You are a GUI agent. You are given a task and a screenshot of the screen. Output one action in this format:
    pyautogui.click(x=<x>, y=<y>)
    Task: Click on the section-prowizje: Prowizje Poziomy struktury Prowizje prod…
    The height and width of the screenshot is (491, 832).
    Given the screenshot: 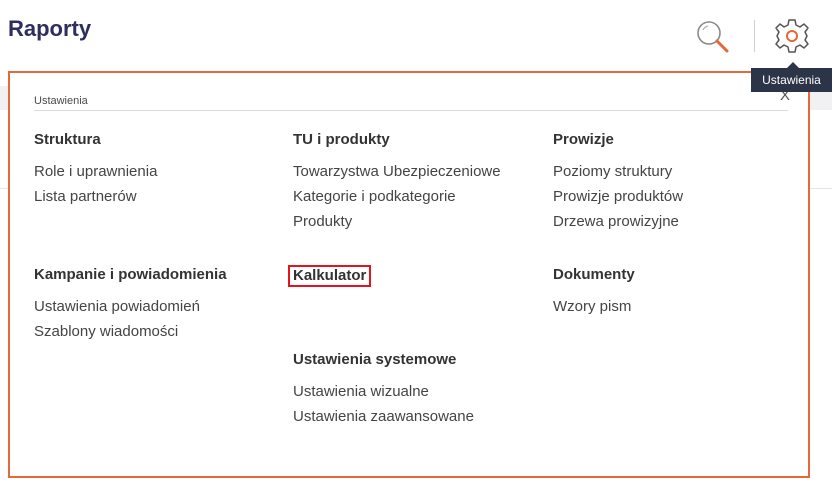 What is the action you would take?
    pyautogui.click(x=618, y=182)
    